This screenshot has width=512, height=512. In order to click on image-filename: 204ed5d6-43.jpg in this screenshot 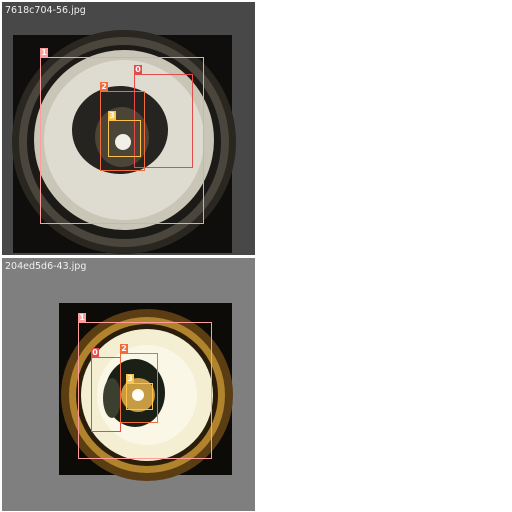, I will do `click(46, 266)`.